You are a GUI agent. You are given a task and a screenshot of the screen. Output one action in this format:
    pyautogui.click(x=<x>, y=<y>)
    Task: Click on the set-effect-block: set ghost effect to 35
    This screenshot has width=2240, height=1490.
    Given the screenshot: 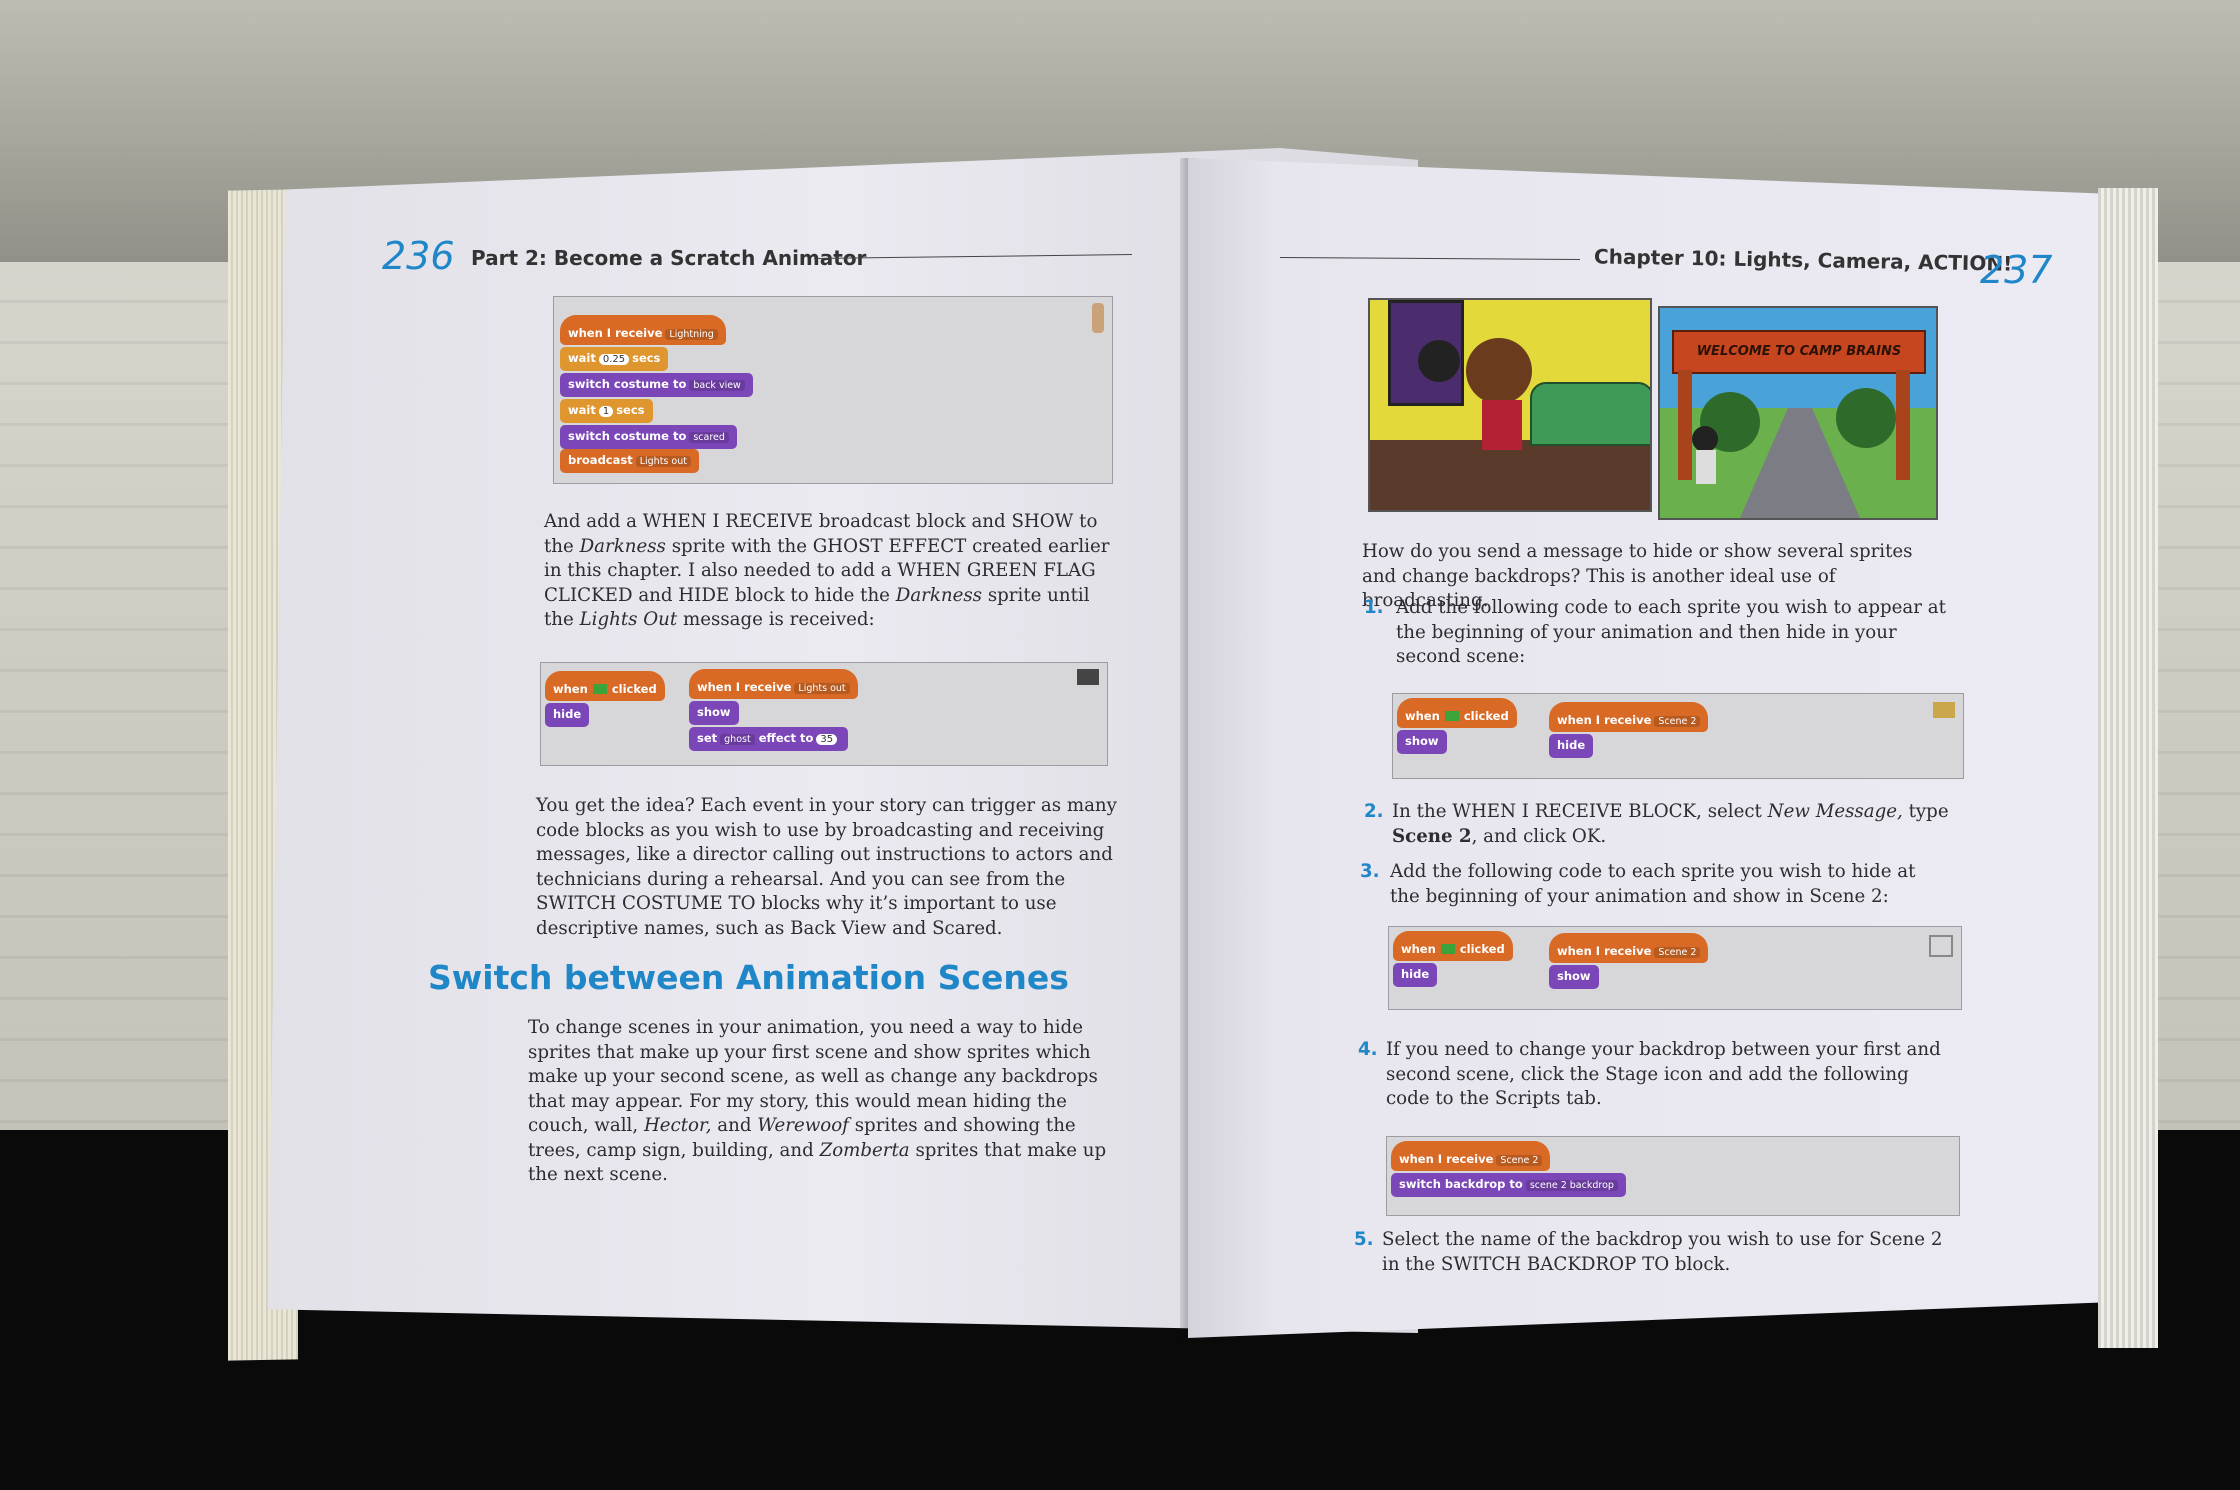 What is the action you would take?
    pyautogui.click(x=769, y=739)
    